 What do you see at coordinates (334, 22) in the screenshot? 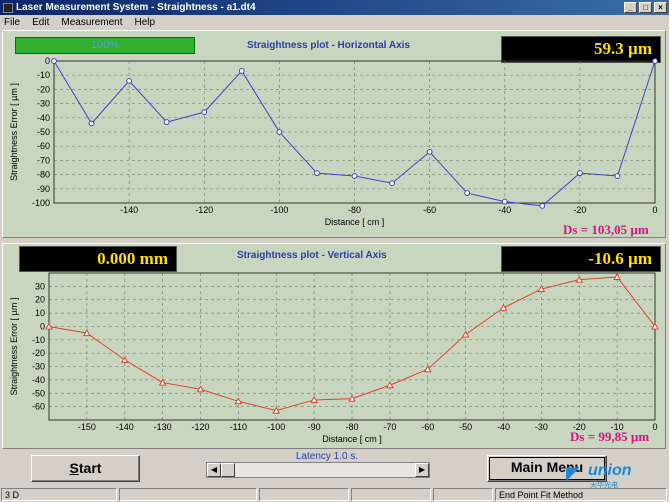
I see `menu-bar: File Edit Measurement Help` at bounding box center [334, 22].